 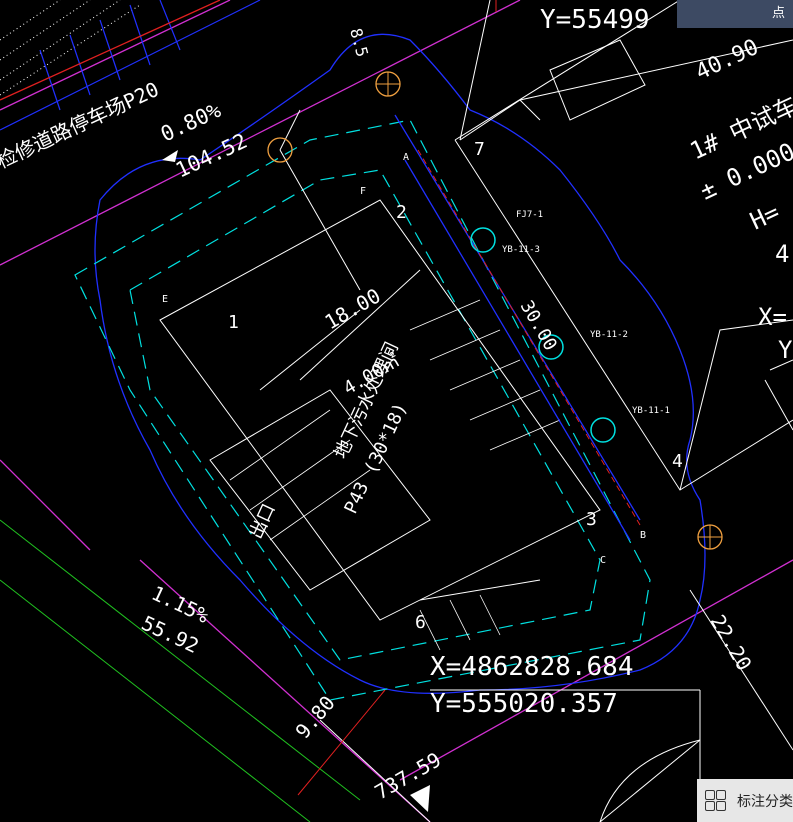 What do you see at coordinates (479, 149) in the screenshot?
I see `circ7: 7` at bounding box center [479, 149].